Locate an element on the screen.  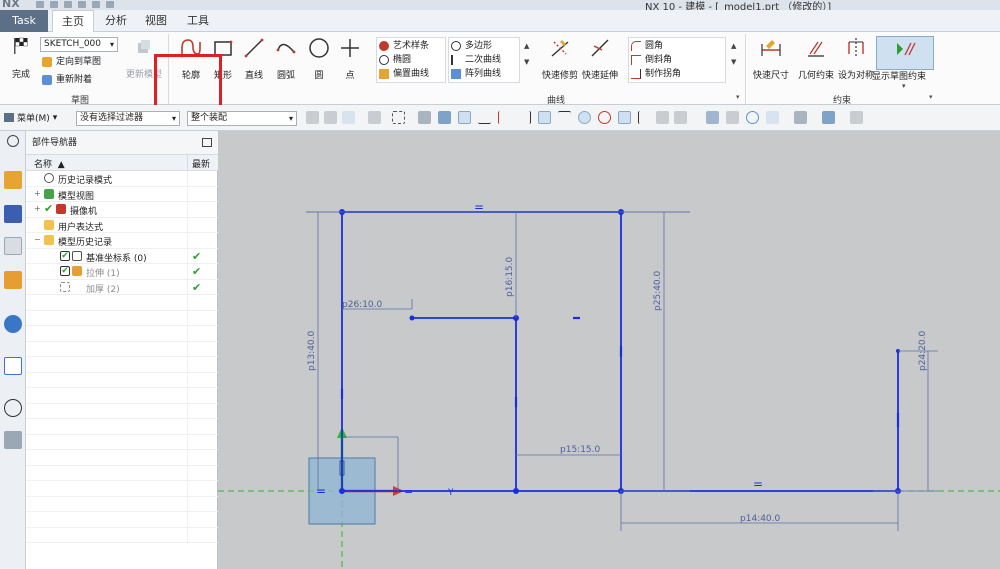
snap-quadrant-icon is located at coordinates (604, 117).